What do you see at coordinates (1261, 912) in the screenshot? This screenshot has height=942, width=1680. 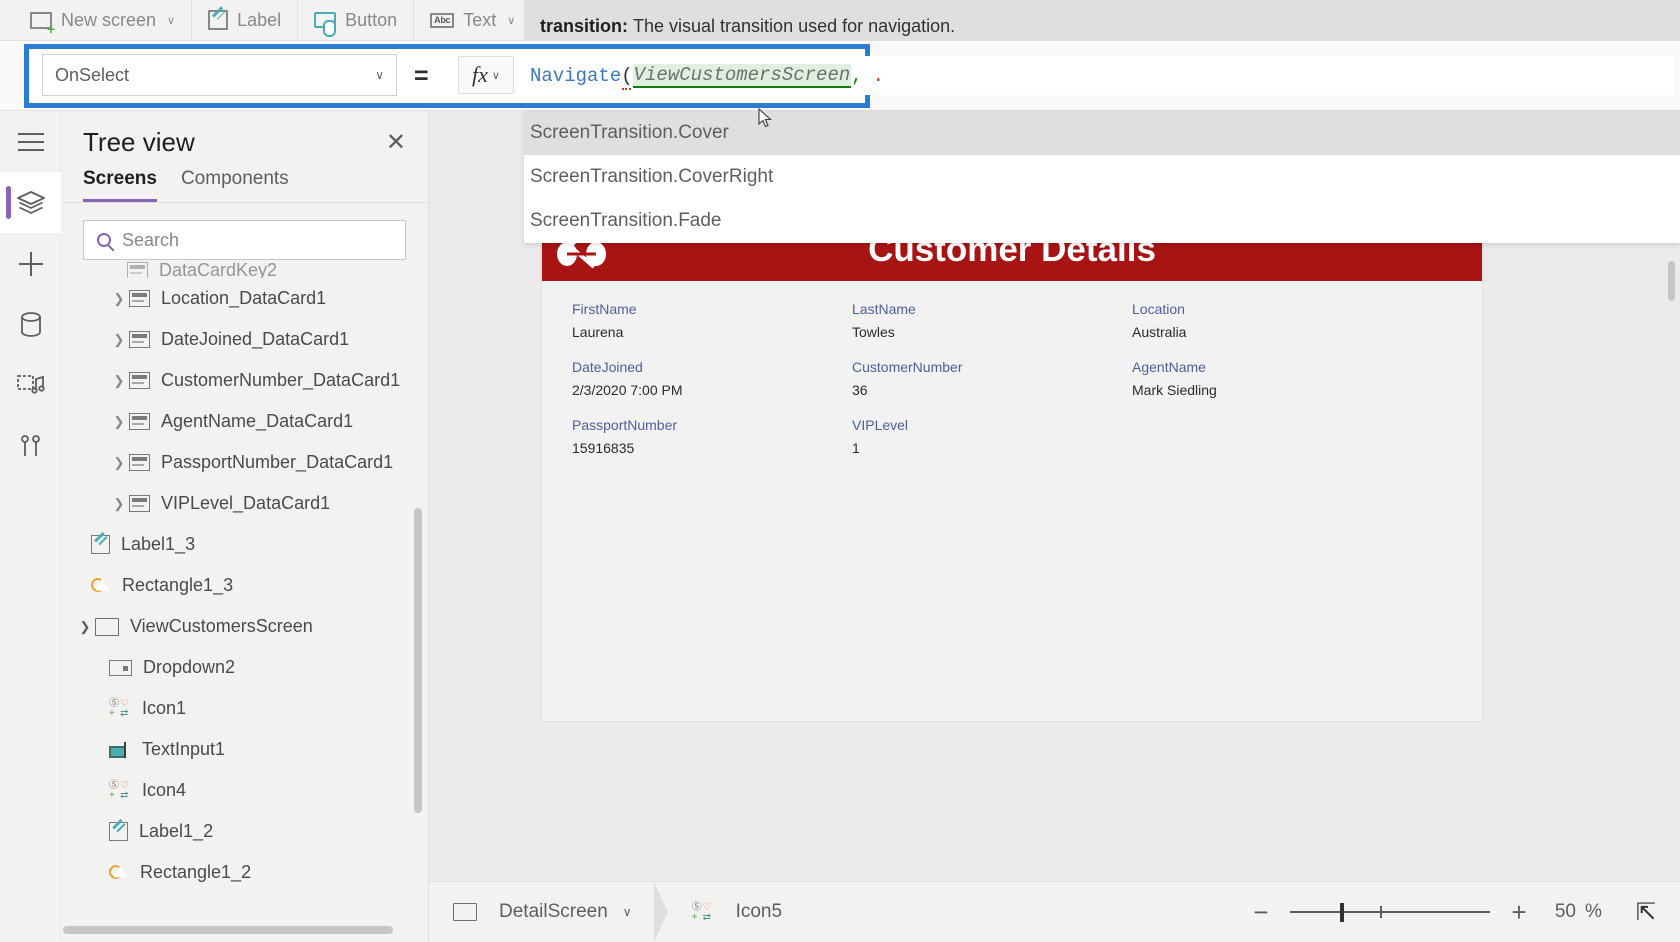 I see `zoom-out-button: −` at bounding box center [1261, 912].